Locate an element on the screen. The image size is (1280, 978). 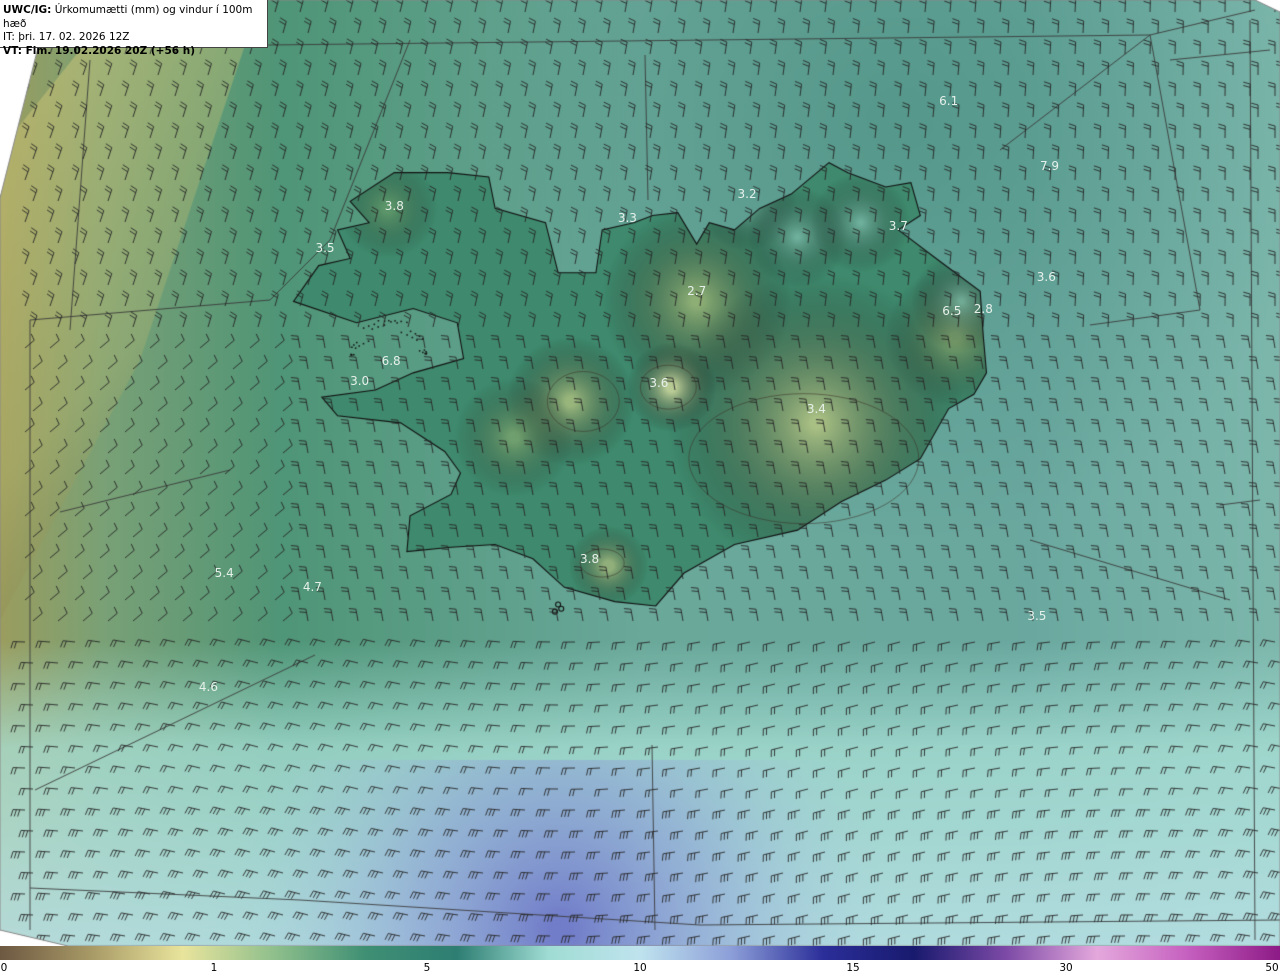
colorbar-tick-label: 0 is located at coordinates (4, 968).